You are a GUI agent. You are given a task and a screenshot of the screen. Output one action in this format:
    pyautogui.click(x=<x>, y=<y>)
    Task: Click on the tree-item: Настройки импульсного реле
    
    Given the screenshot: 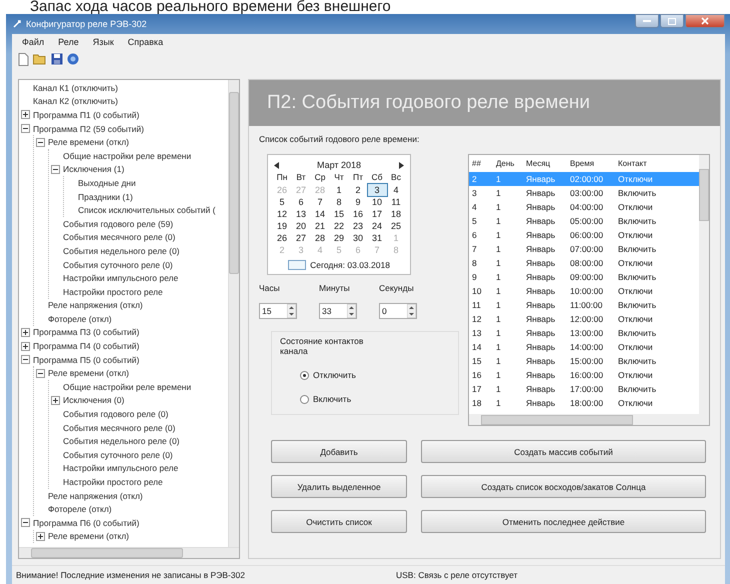 What is the action you would take?
    pyautogui.click(x=120, y=468)
    